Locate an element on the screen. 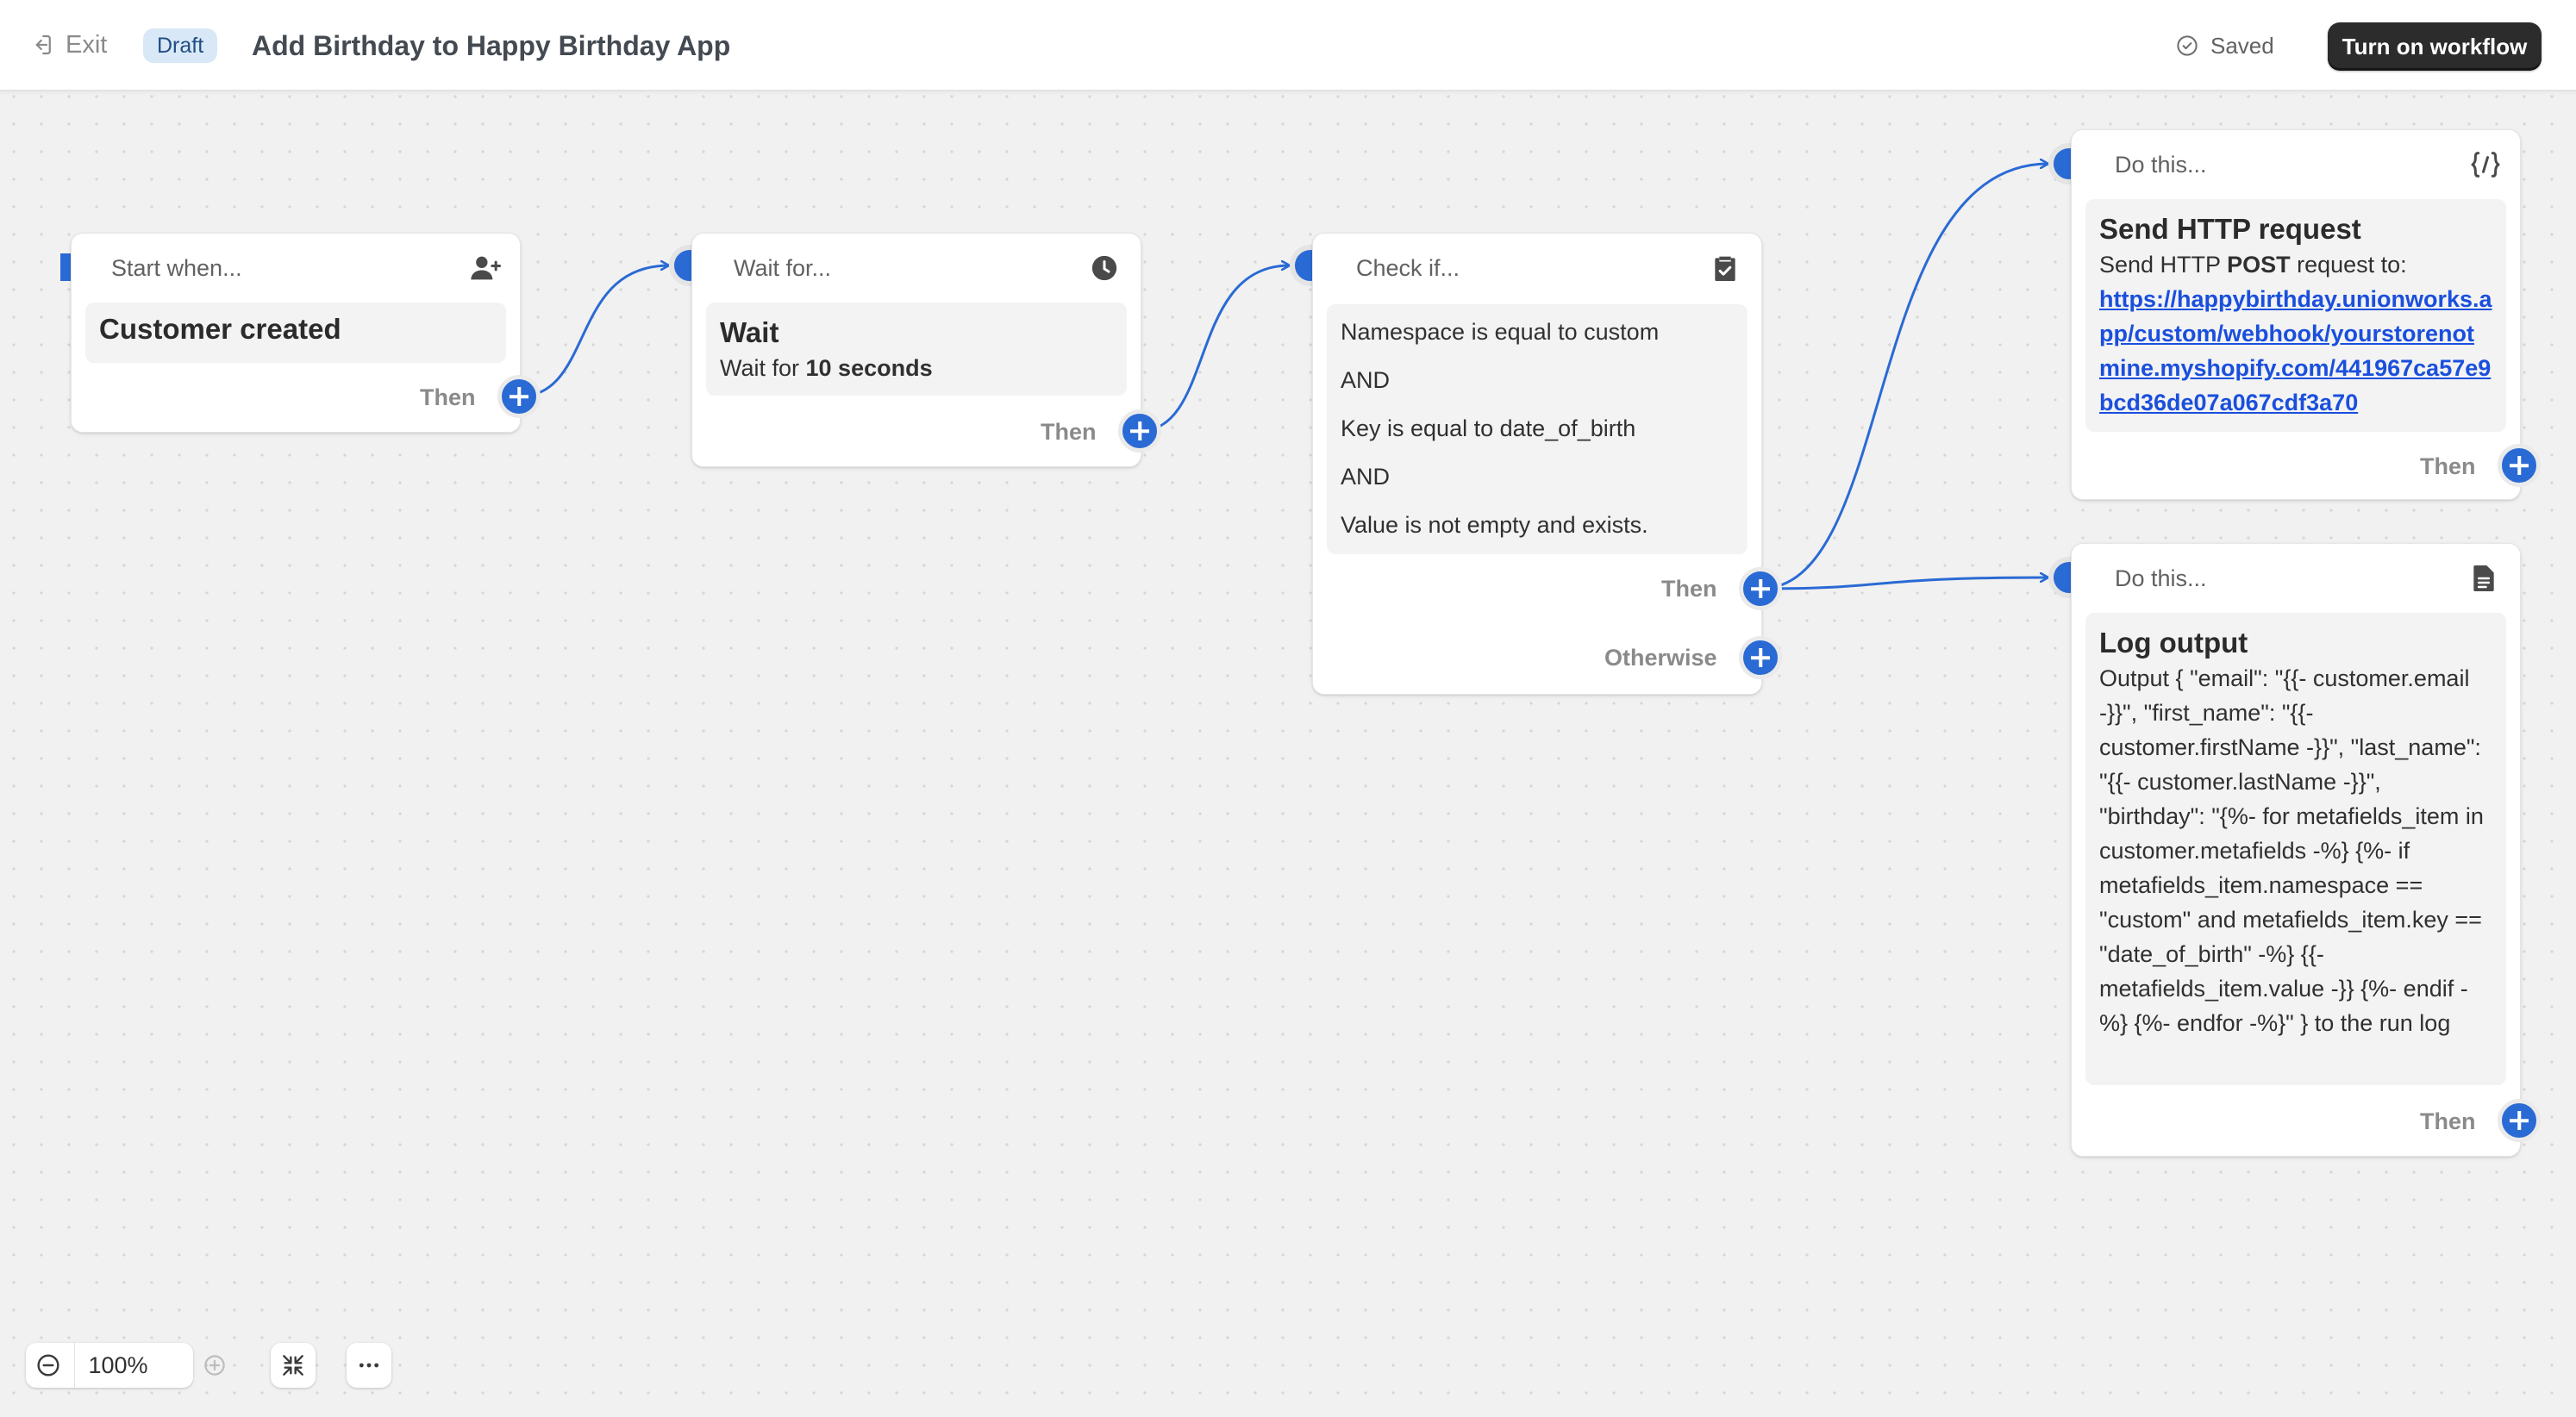 This screenshot has height=1417, width=2576. connector-trigger-to-wait is located at coordinates (593, 331).